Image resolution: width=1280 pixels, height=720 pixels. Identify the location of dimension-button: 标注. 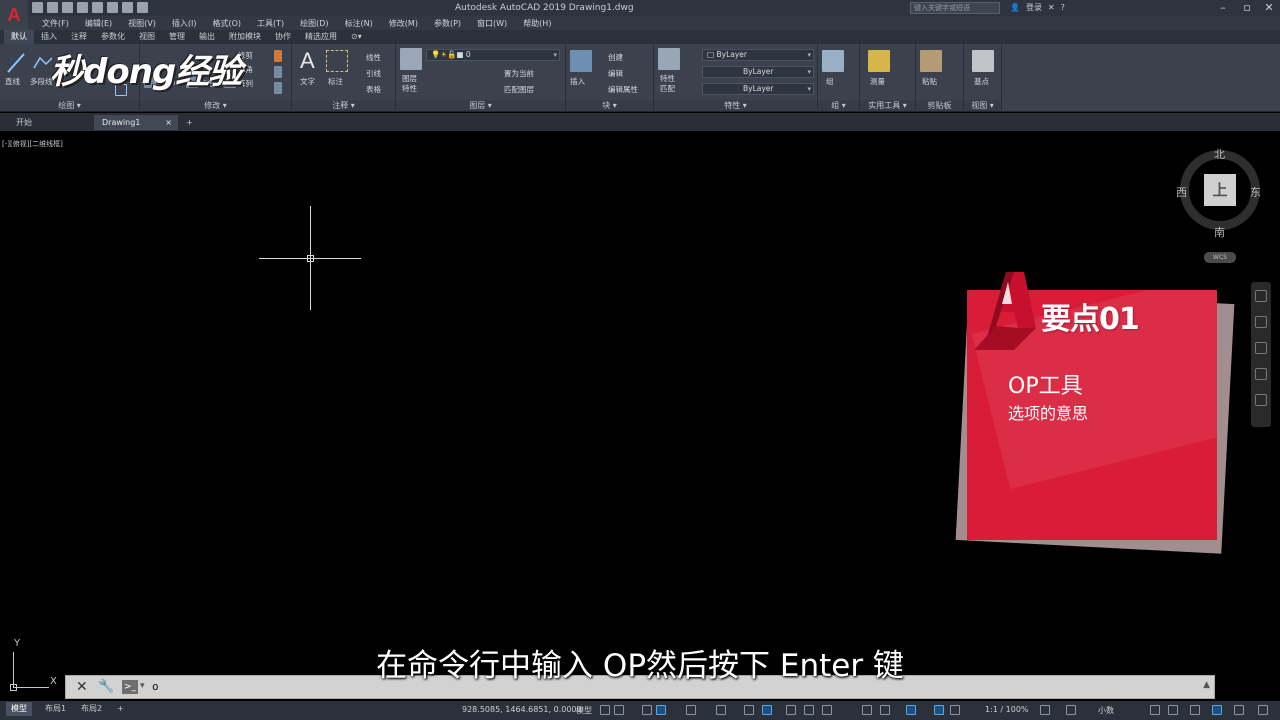
(335, 81).